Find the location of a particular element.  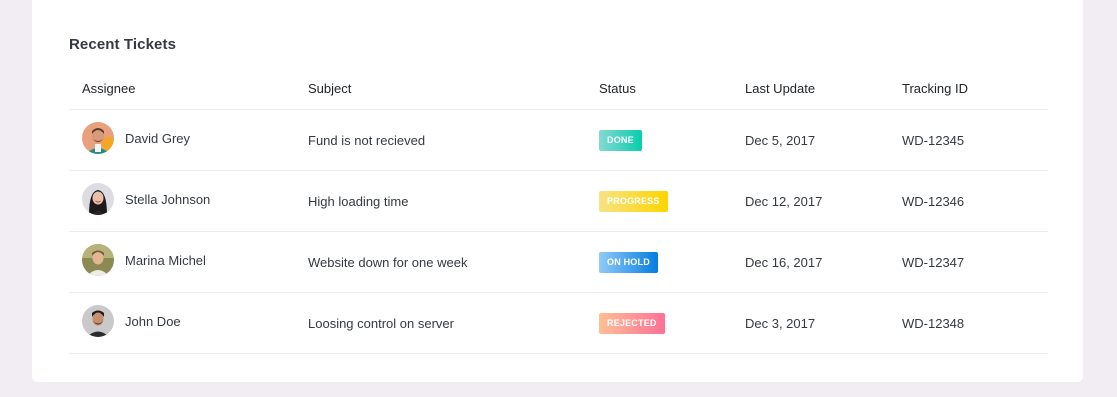

status-cell: PROGRESS is located at coordinates (672, 201).